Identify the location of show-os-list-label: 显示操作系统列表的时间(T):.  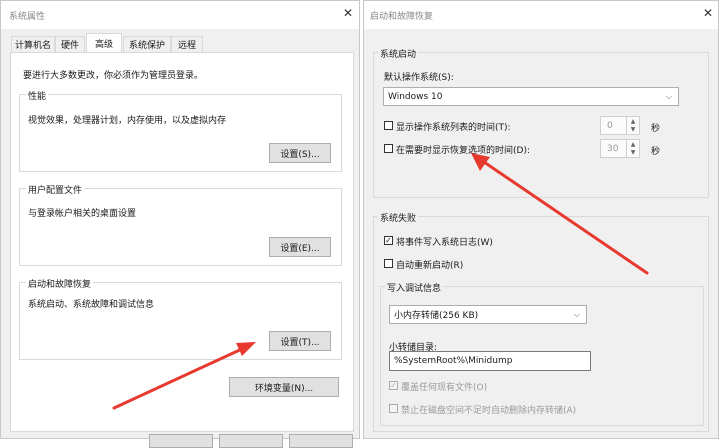
(453, 126).